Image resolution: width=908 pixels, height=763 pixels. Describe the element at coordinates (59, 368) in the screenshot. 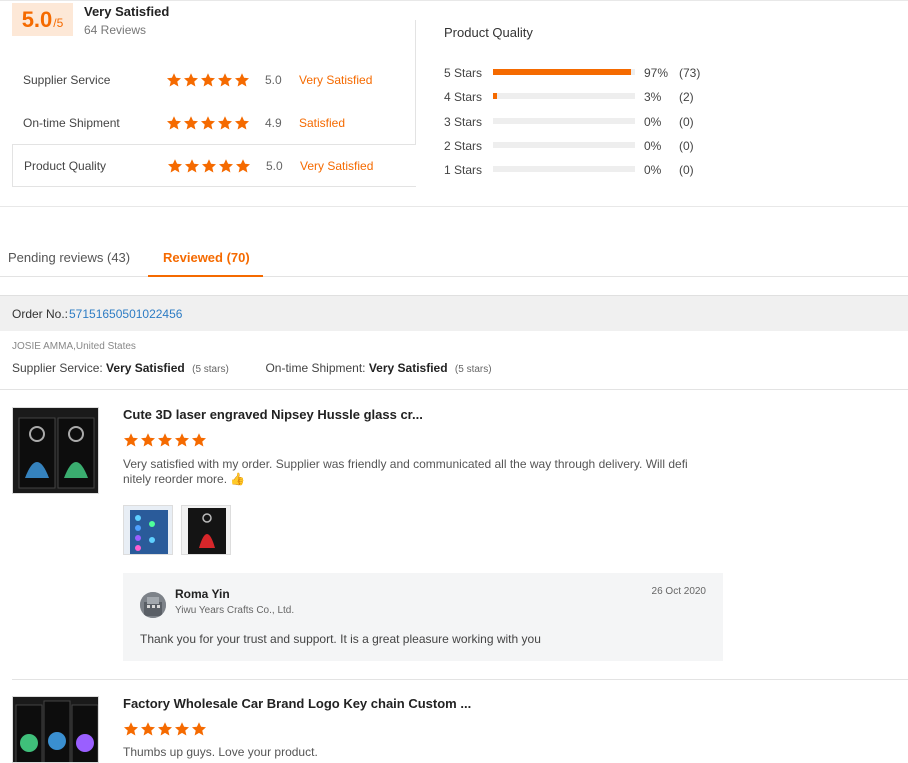

I see `supplier-service-label: Supplier Service:` at that location.